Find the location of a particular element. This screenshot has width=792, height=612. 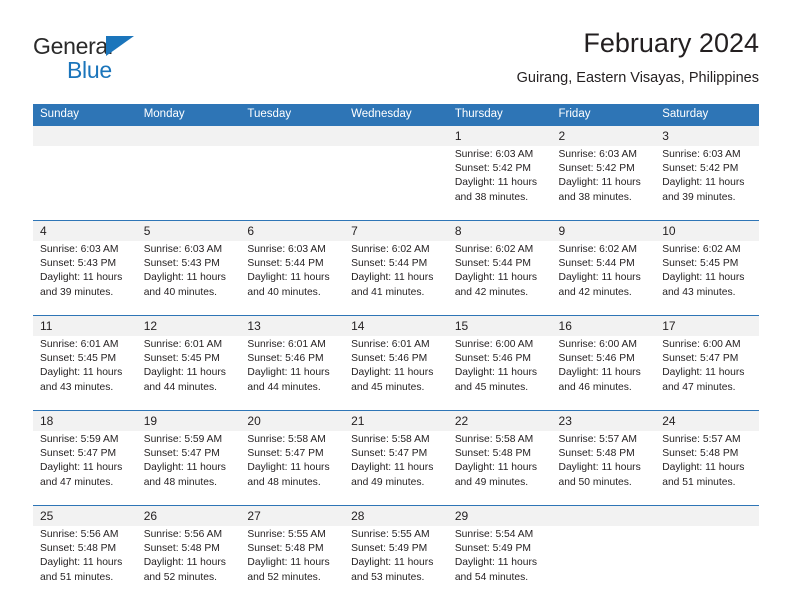

page-title: February 2024 is located at coordinates (671, 43).